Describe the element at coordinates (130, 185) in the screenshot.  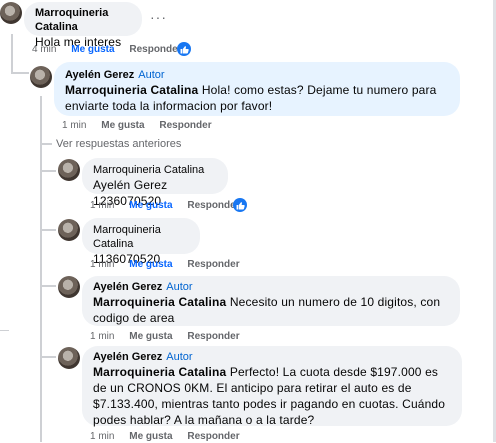
I see `mention-link: Ayelén Gerez` at that location.